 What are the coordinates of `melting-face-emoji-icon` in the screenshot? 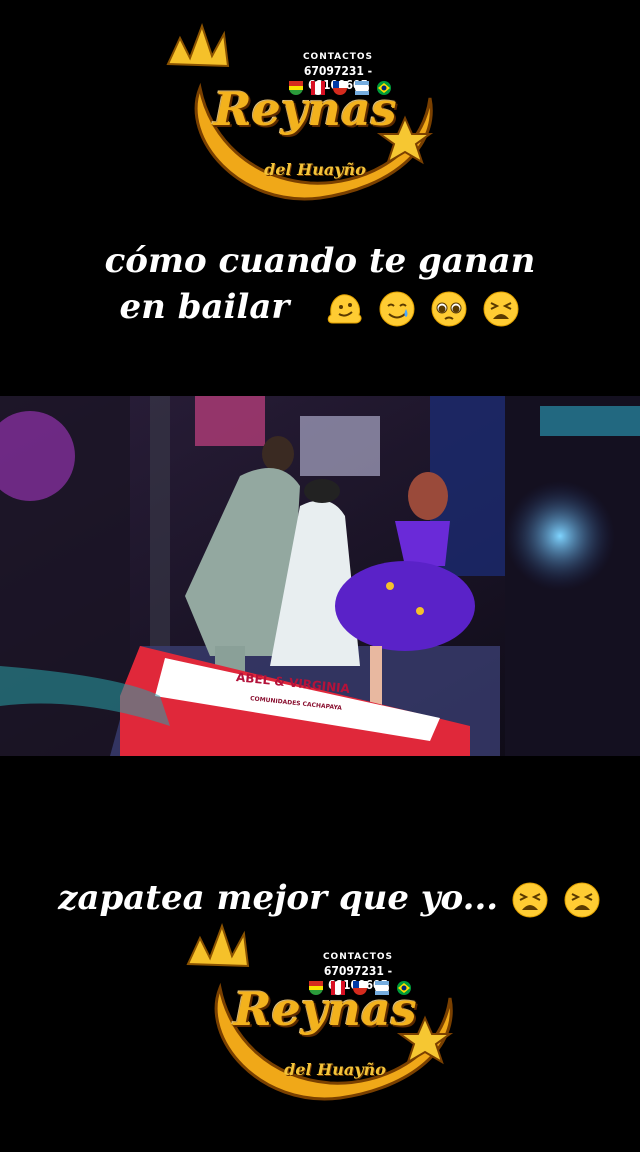 It's located at (344, 309).